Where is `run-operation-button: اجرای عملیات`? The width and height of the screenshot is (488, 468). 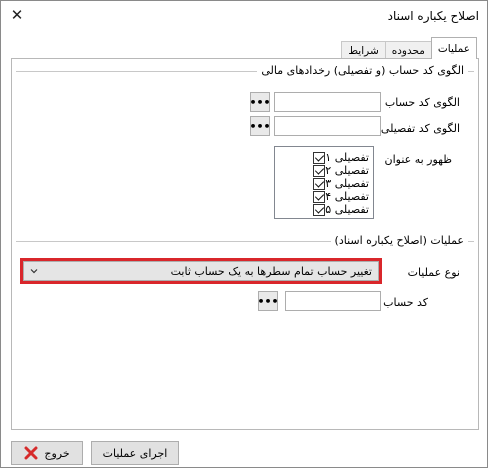
run-operation-button: اجرای عملیات is located at coordinates (135, 453).